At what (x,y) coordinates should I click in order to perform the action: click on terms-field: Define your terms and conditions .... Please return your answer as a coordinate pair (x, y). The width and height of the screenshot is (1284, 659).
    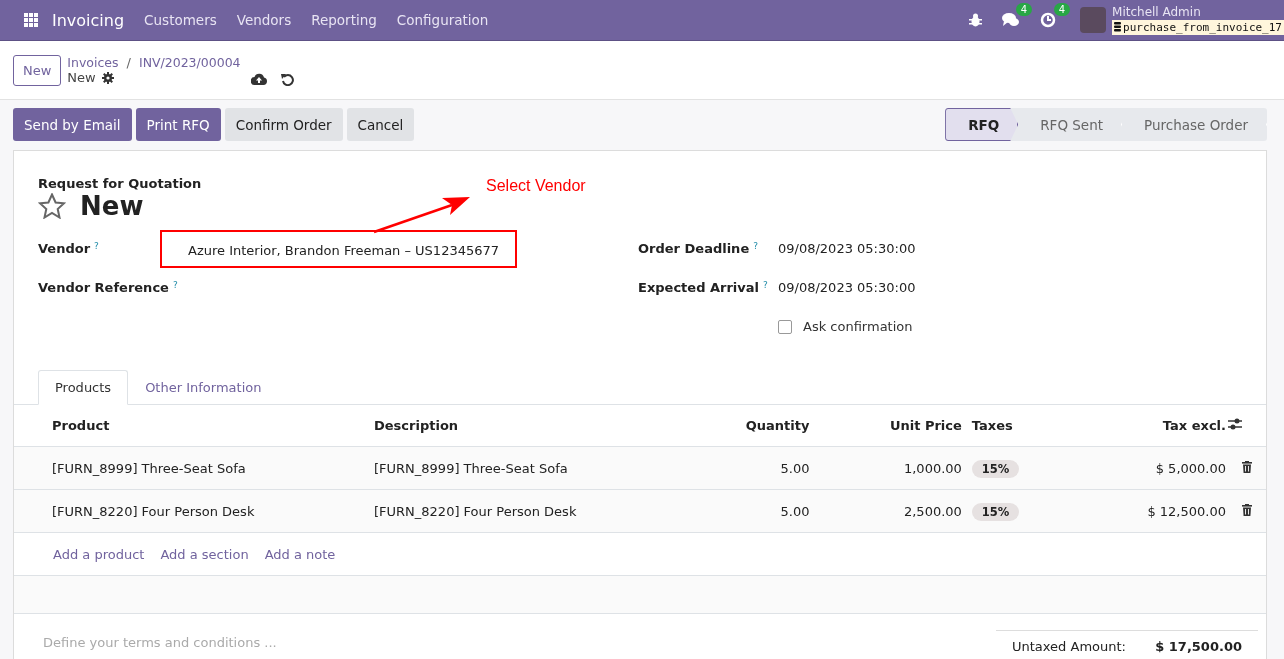
    Looking at the image, I should click on (243, 642).